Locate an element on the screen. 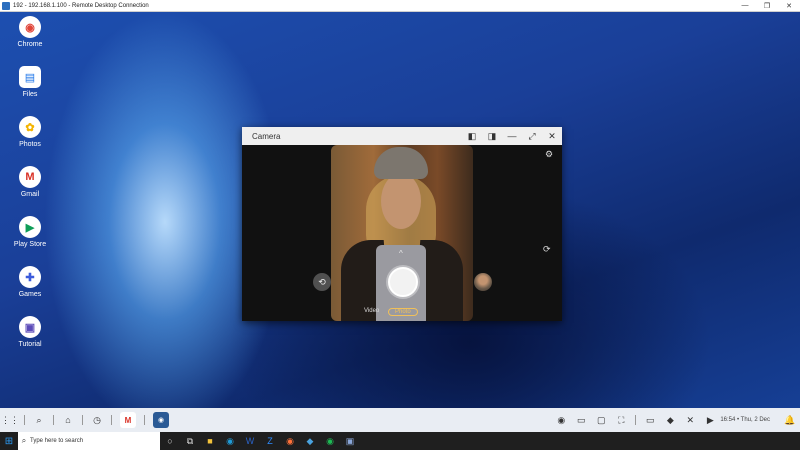 The height and width of the screenshot is (450, 800). desktop-icon-label: Play Store is located at coordinates (30, 244).